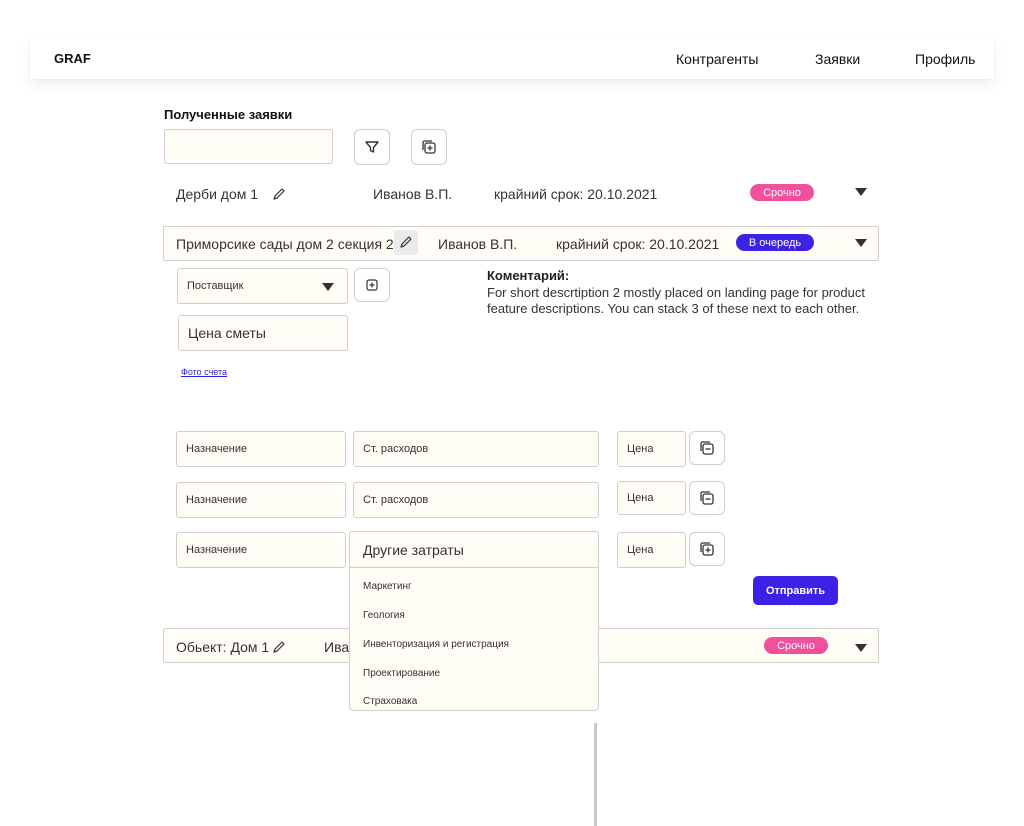 The height and width of the screenshot is (826, 1024). What do you see at coordinates (474, 549) in the screenshot?
I see `expense-category-select: Другие затраты` at bounding box center [474, 549].